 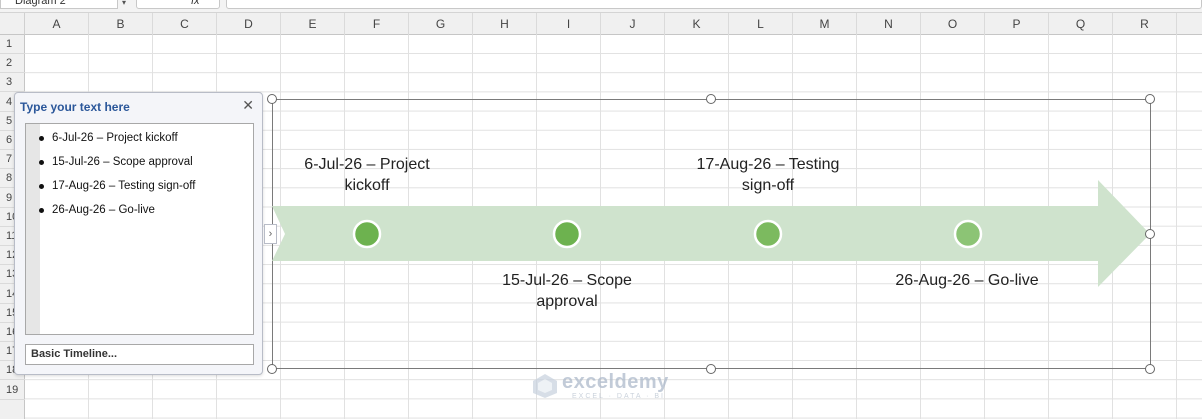 What do you see at coordinates (103, 210) in the screenshot?
I see `text-pane-item-label: 26-Aug-26 – Go-live` at bounding box center [103, 210].